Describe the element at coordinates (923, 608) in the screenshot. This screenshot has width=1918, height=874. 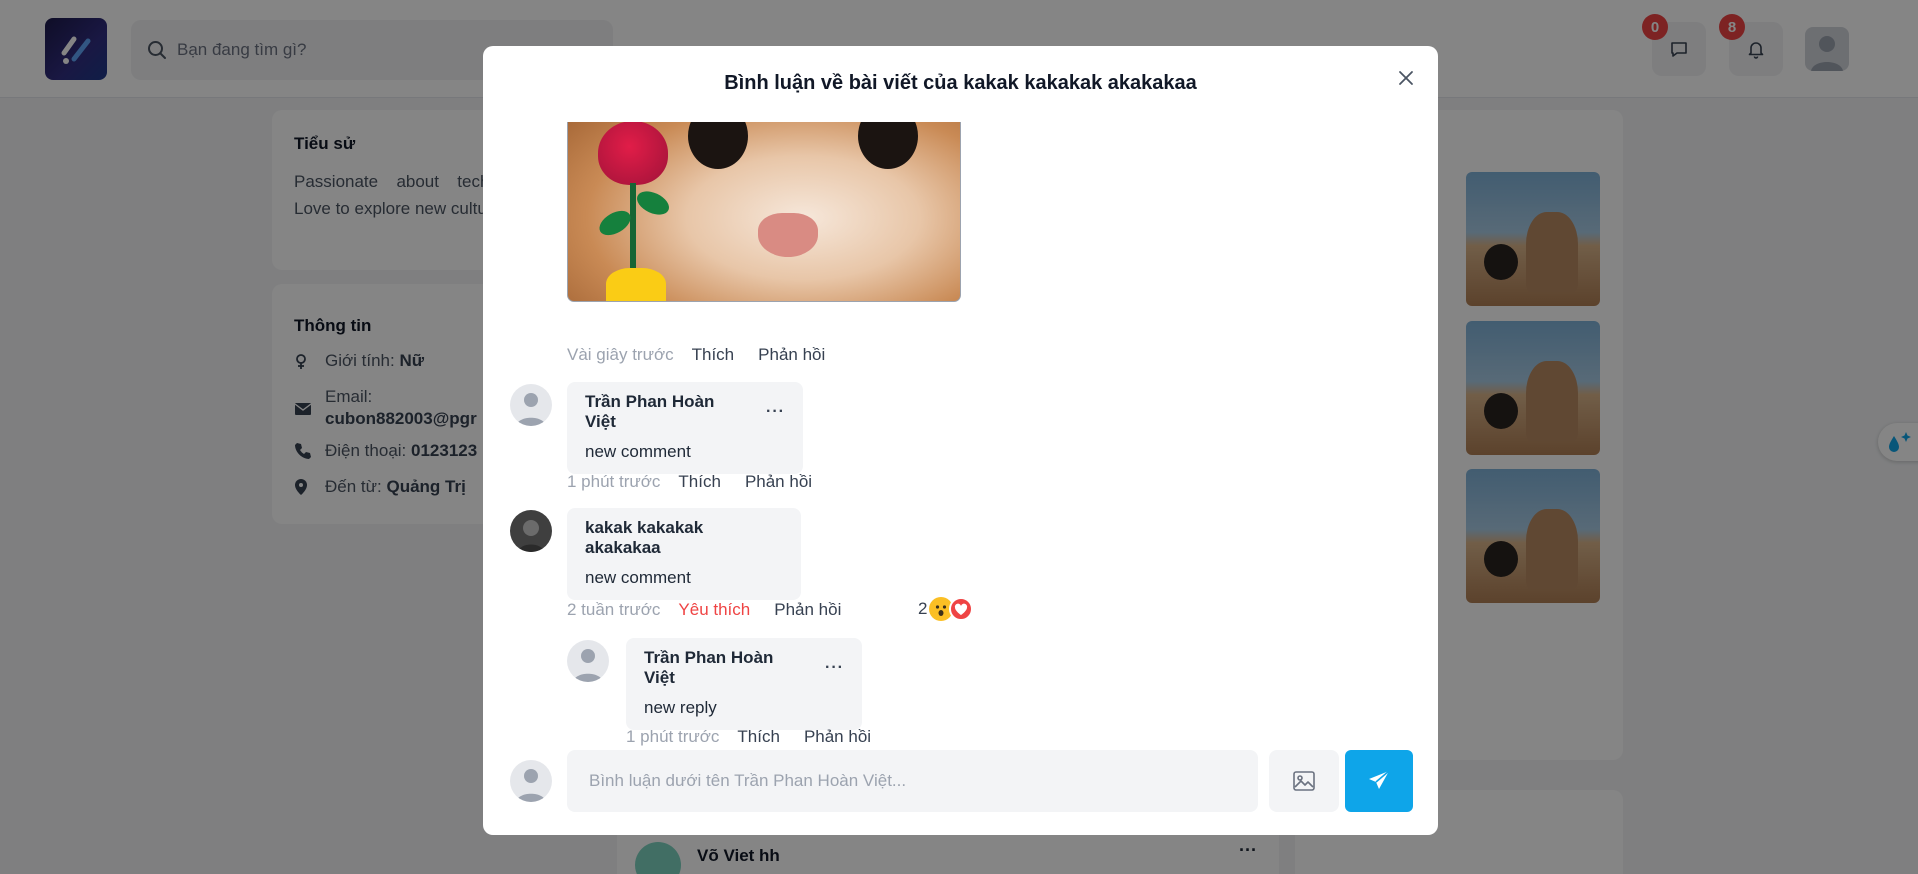
I see `reaction-count: 2` at that location.